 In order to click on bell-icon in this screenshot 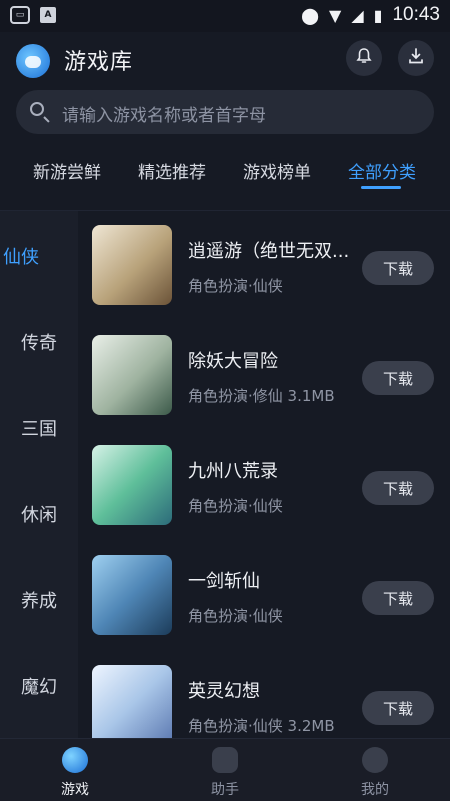, I will do `click(364, 58)`.